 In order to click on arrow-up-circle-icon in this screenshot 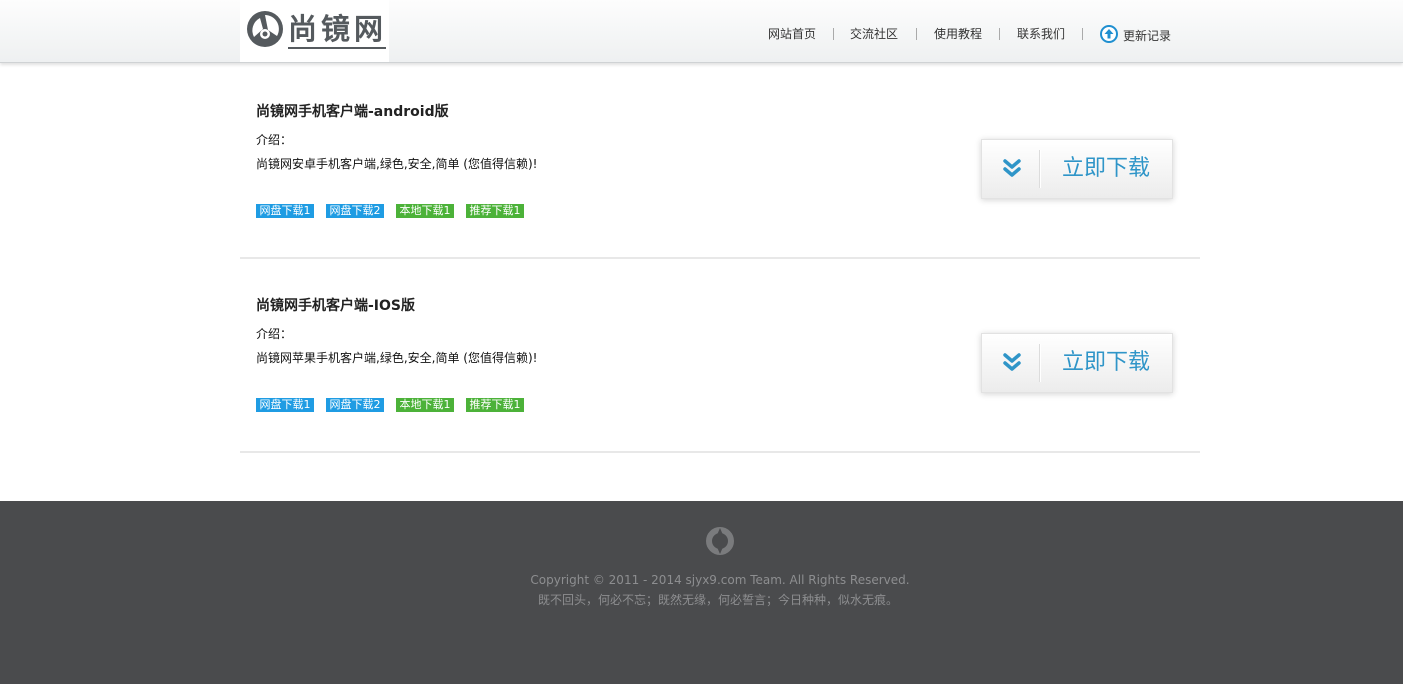, I will do `click(1109, 34)`.